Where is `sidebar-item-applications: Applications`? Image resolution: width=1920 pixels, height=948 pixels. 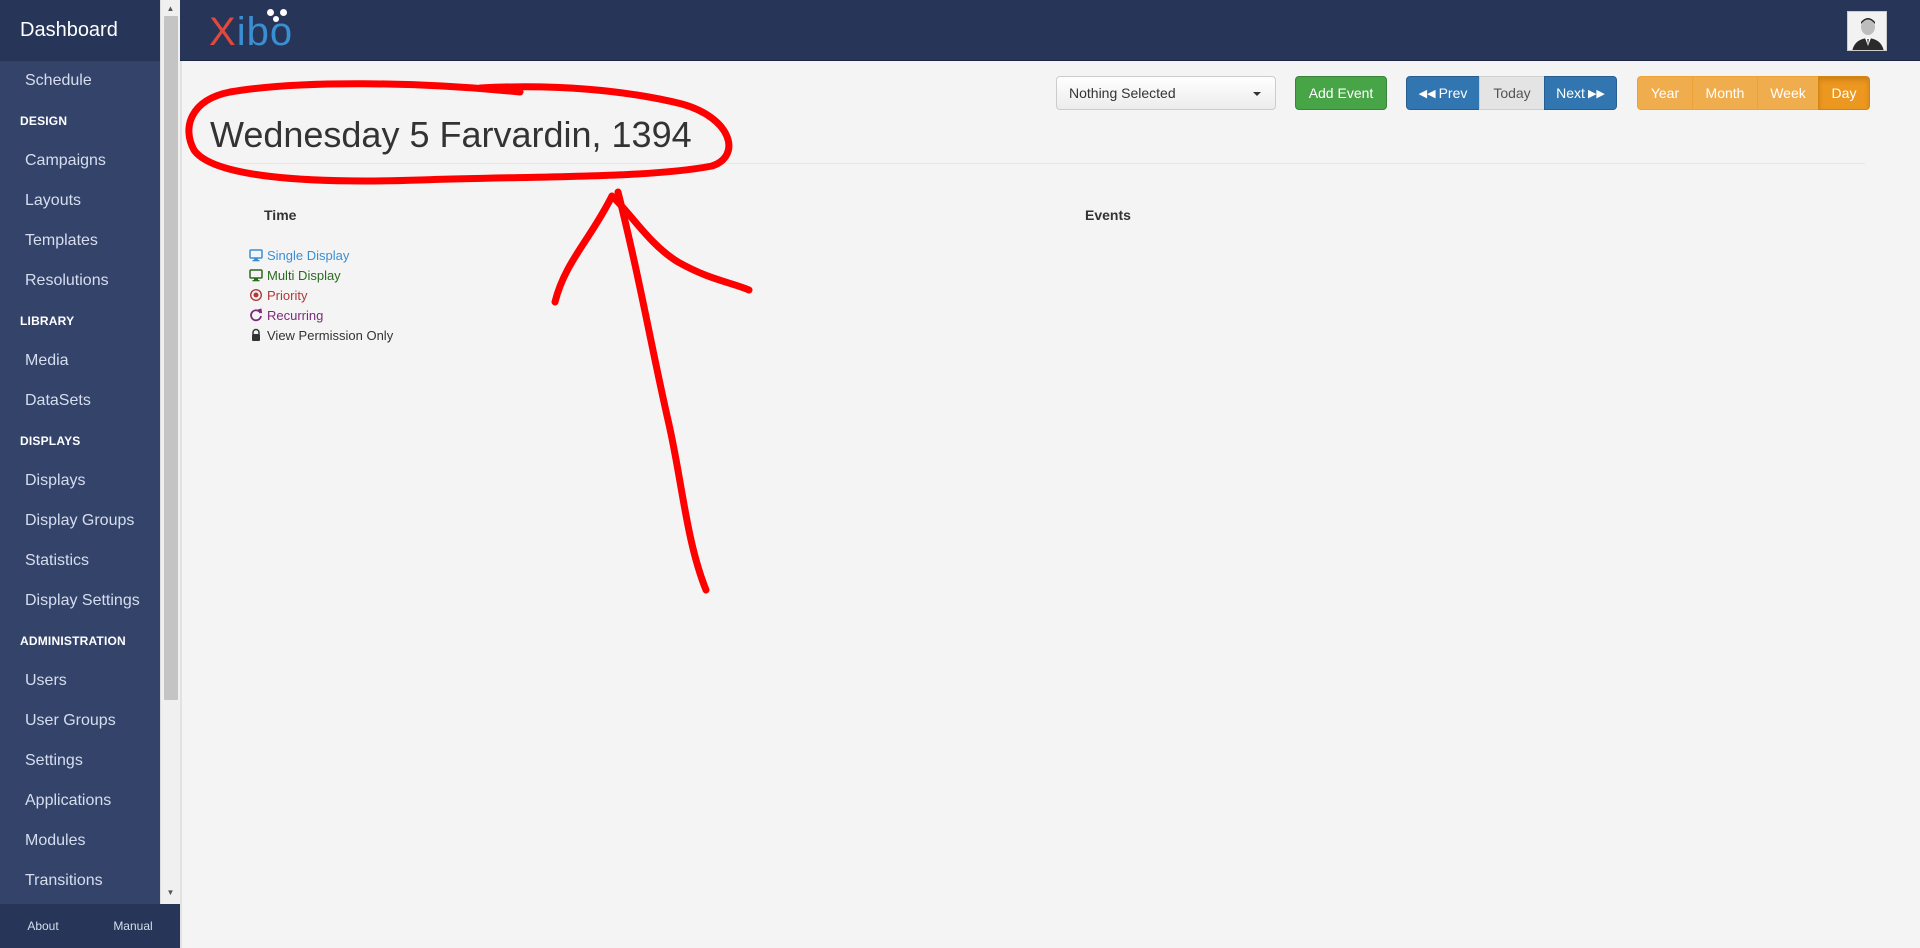
sidebar-item-applications: Applications is located at coordinates (80, 801).